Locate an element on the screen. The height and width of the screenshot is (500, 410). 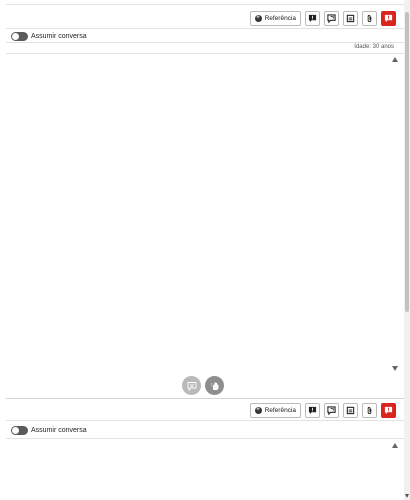
scrollbar-thumb is located at coordinates (407, 162).